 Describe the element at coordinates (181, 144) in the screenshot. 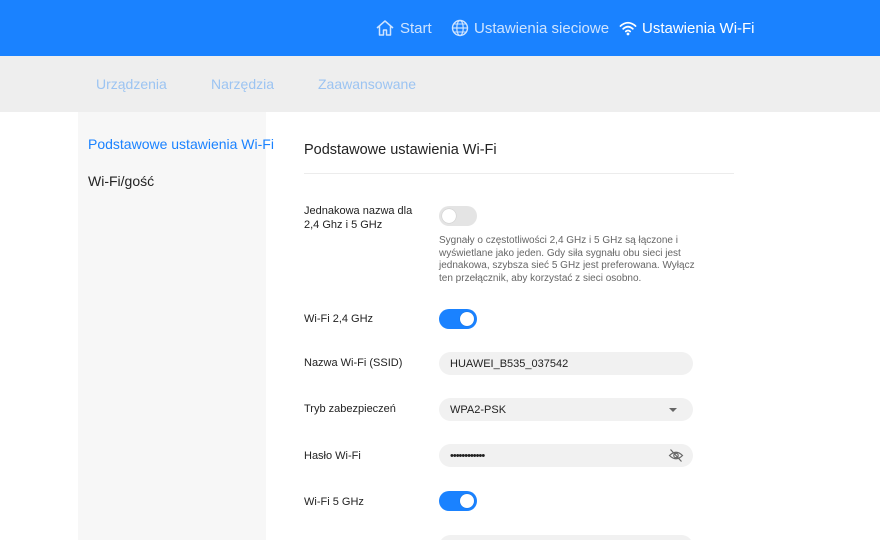

I see `sidebar-item-basic-wifi: Podstawowe ustawienia Wi-Fi` at that location.